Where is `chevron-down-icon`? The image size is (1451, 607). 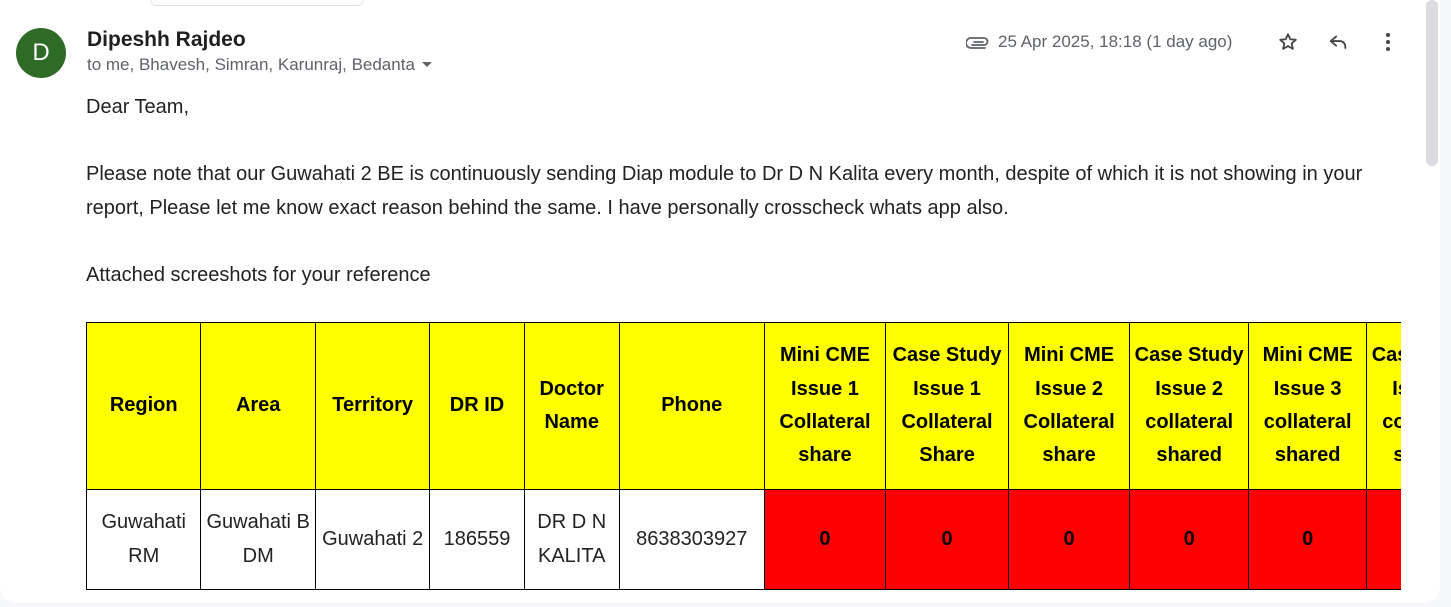 chevron-down-icon is located at coordinates (426, 64).